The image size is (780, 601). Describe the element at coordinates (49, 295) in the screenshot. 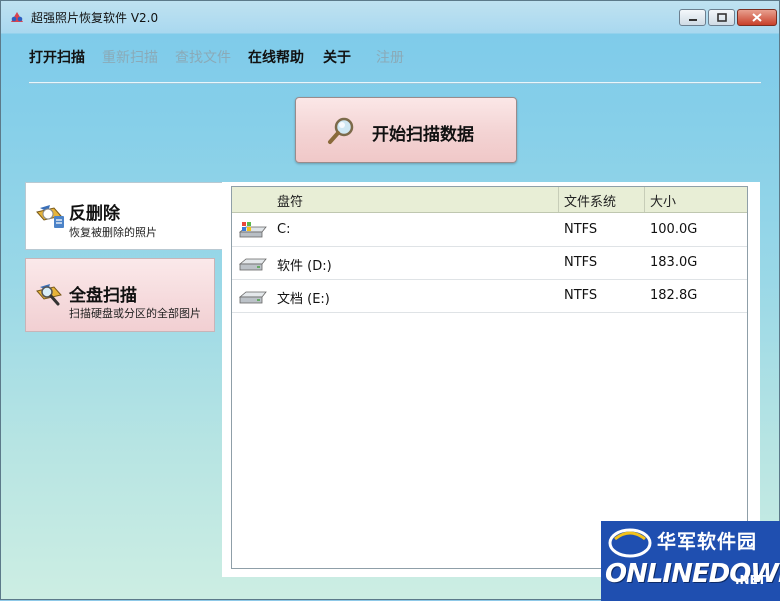

I see `full-scan-icon` at that location.